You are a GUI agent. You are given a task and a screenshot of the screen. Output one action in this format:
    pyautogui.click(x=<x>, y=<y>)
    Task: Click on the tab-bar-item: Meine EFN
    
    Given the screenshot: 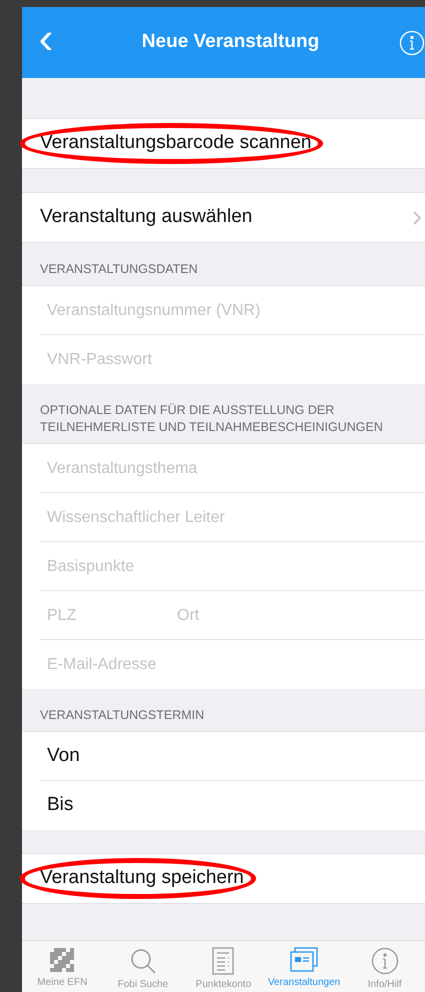 What is the action you would take?
    pyautogui.click(x=62, y=966)
    